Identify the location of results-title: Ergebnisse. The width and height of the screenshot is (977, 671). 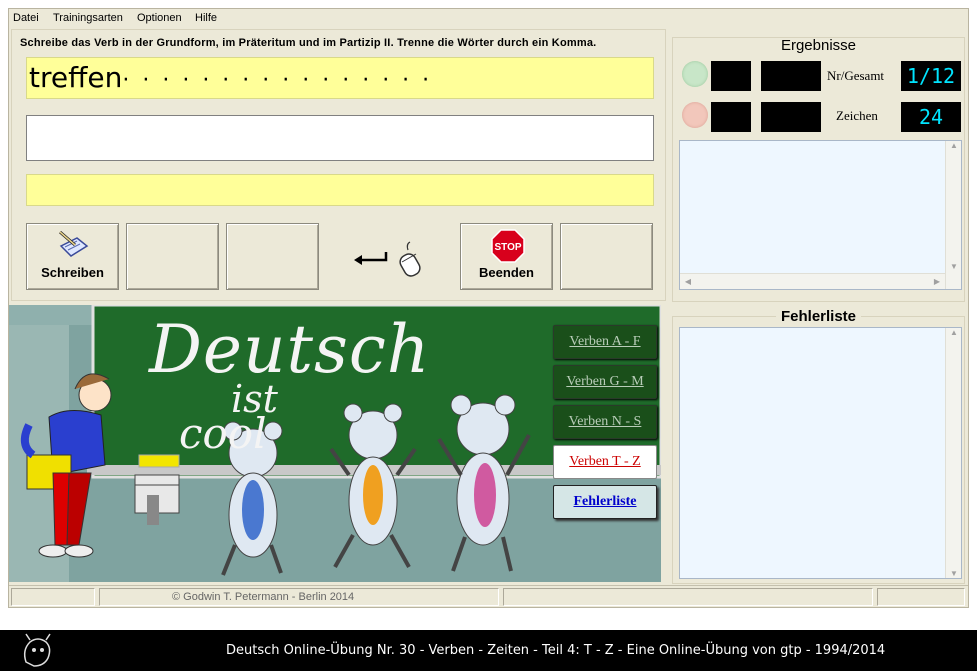
(818, 45).